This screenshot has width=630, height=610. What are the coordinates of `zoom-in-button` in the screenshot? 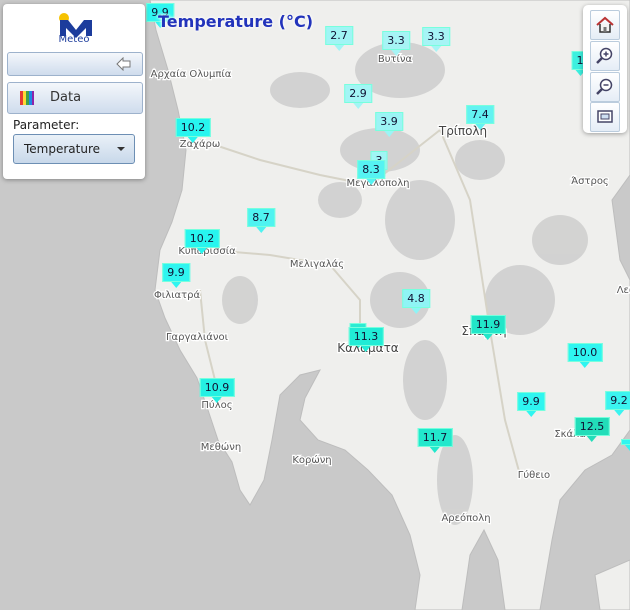 It's located at (605, 56).